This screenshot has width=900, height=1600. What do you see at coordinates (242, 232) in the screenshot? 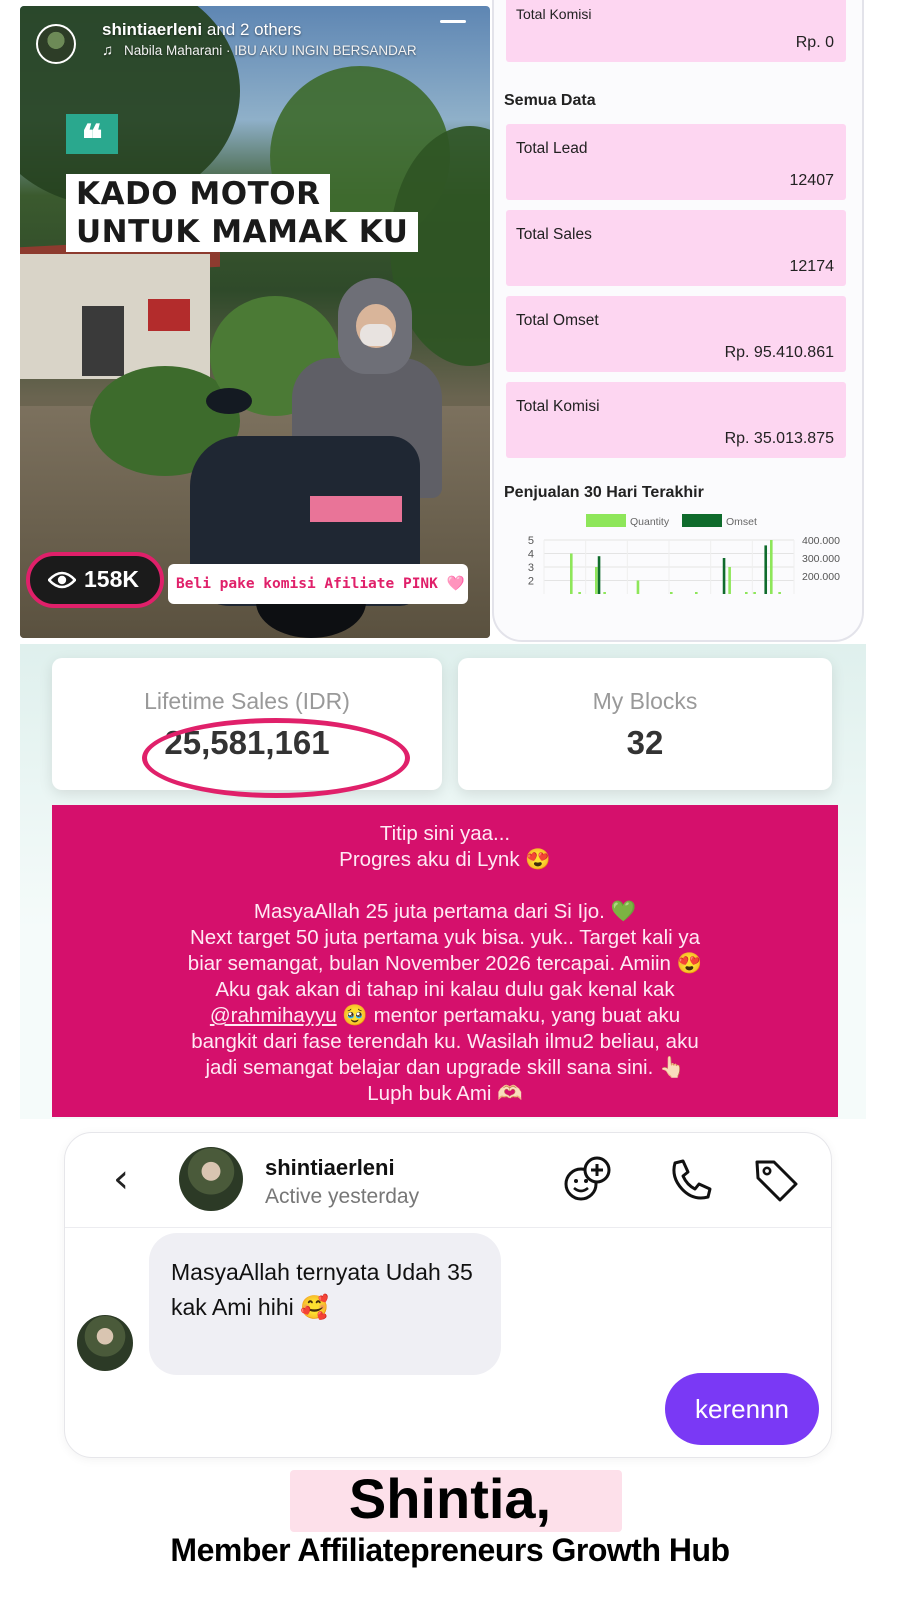
I see `headline-line-2: UNTUK MAMAK KU` at bounding box center [242, 232].